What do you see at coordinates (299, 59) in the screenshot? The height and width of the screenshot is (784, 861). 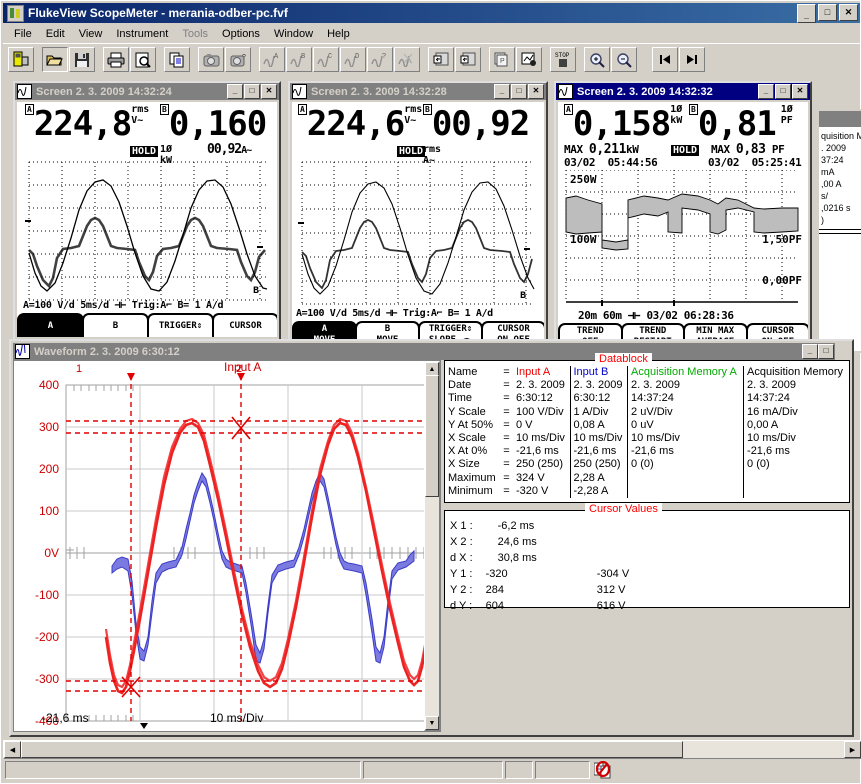 I see `waveform-b-icon: B` at bounding box center [299, 59].